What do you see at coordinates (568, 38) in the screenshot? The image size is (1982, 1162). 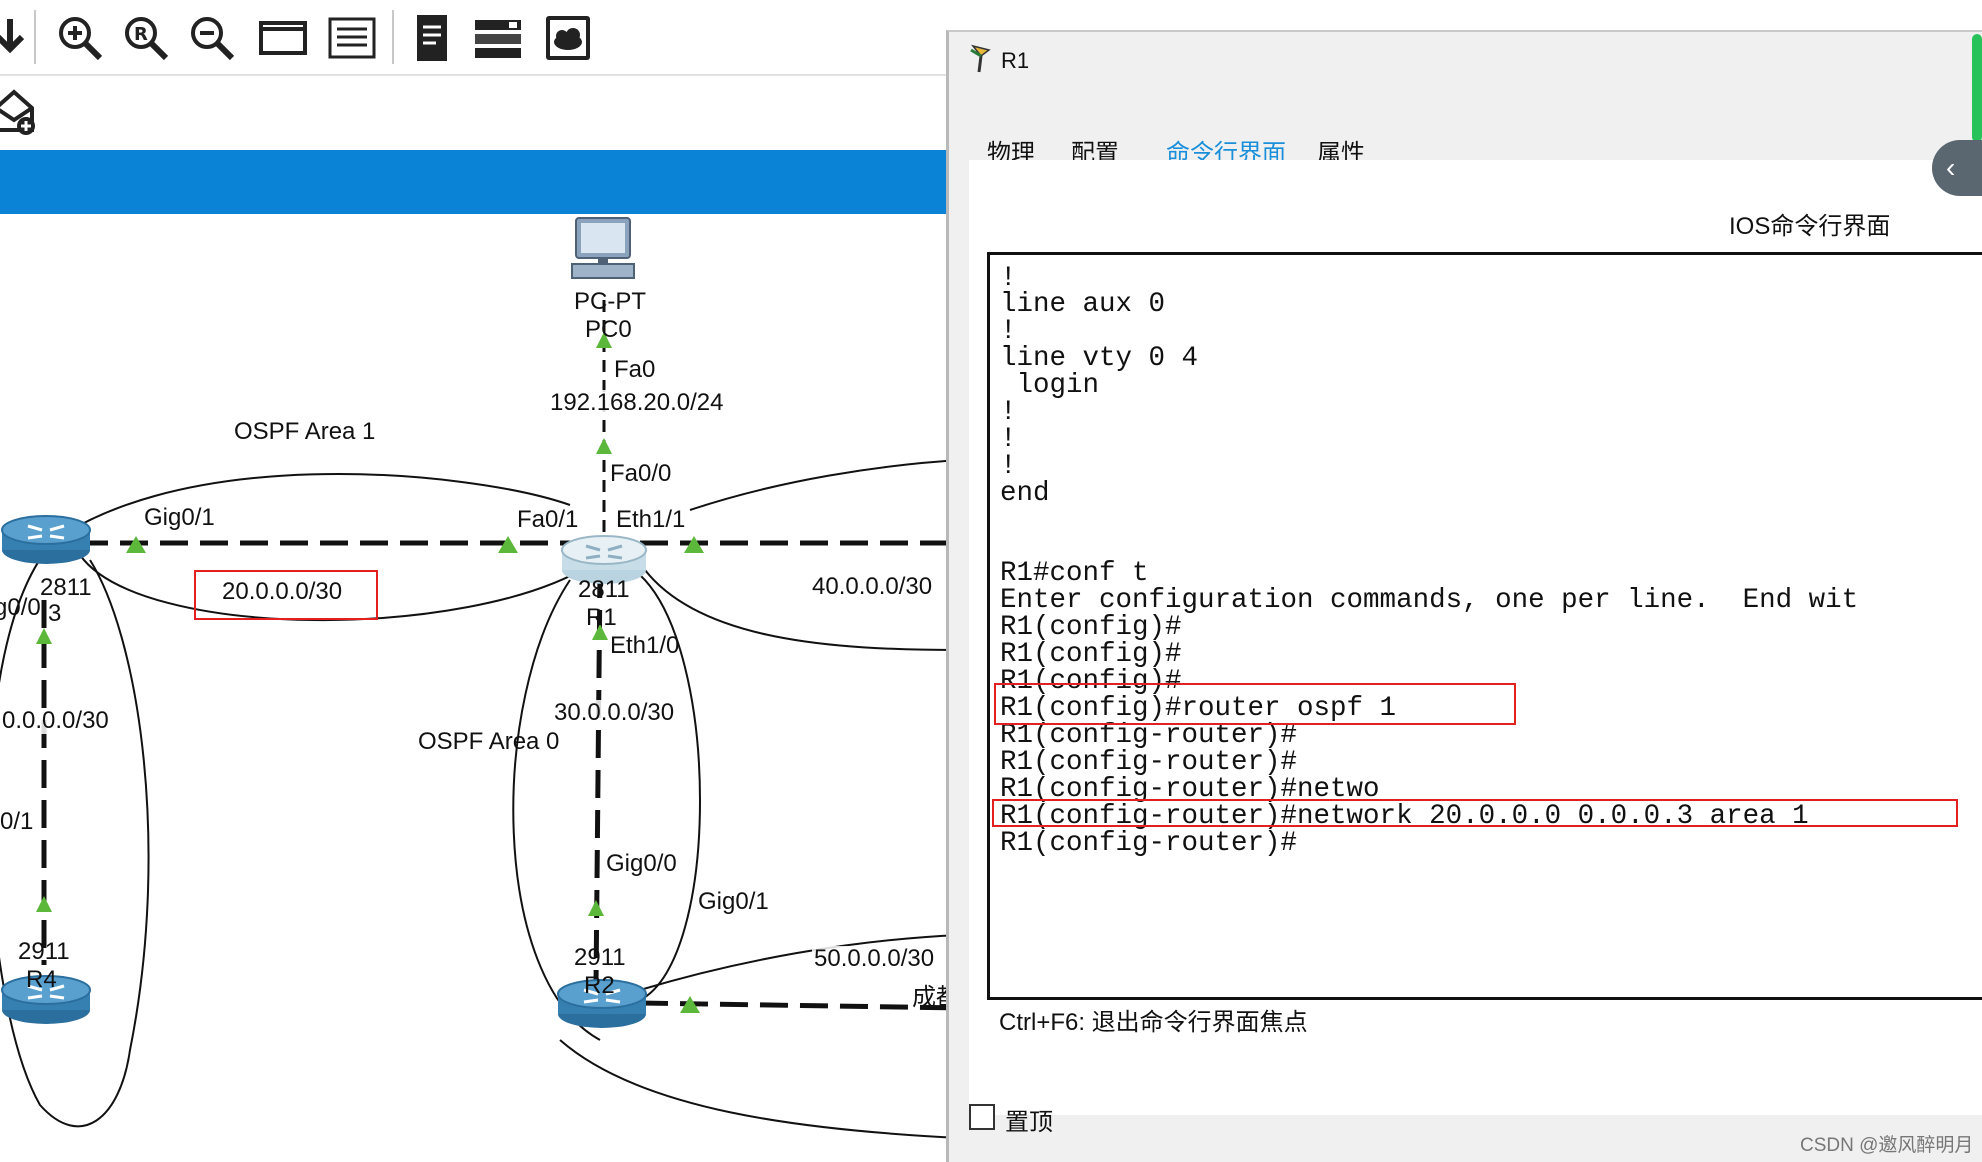 I see `cluster-icon` at bounding box center [568, 38].